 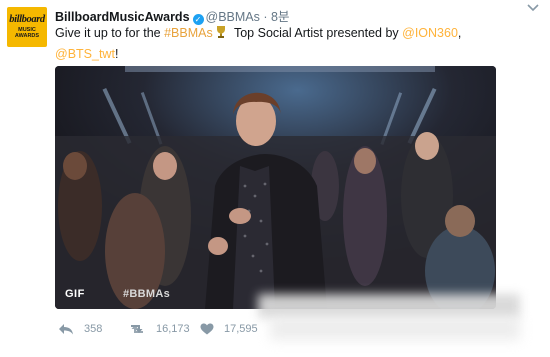 I want to click on avatar-logo-text: billboard, so click(x=27, y=19).